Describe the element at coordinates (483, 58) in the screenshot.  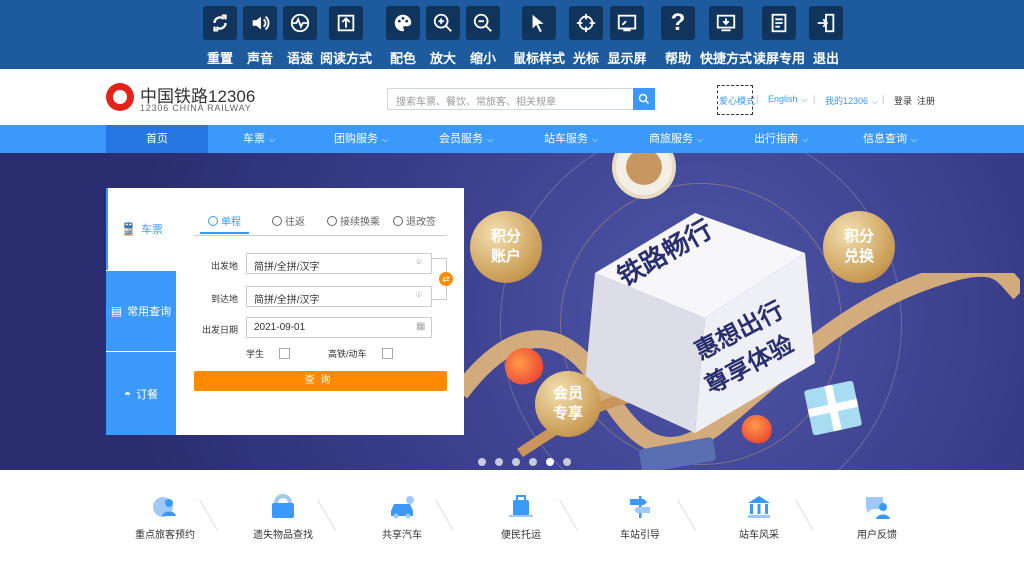
I see `zoom-out-label: 缩小` at that location.